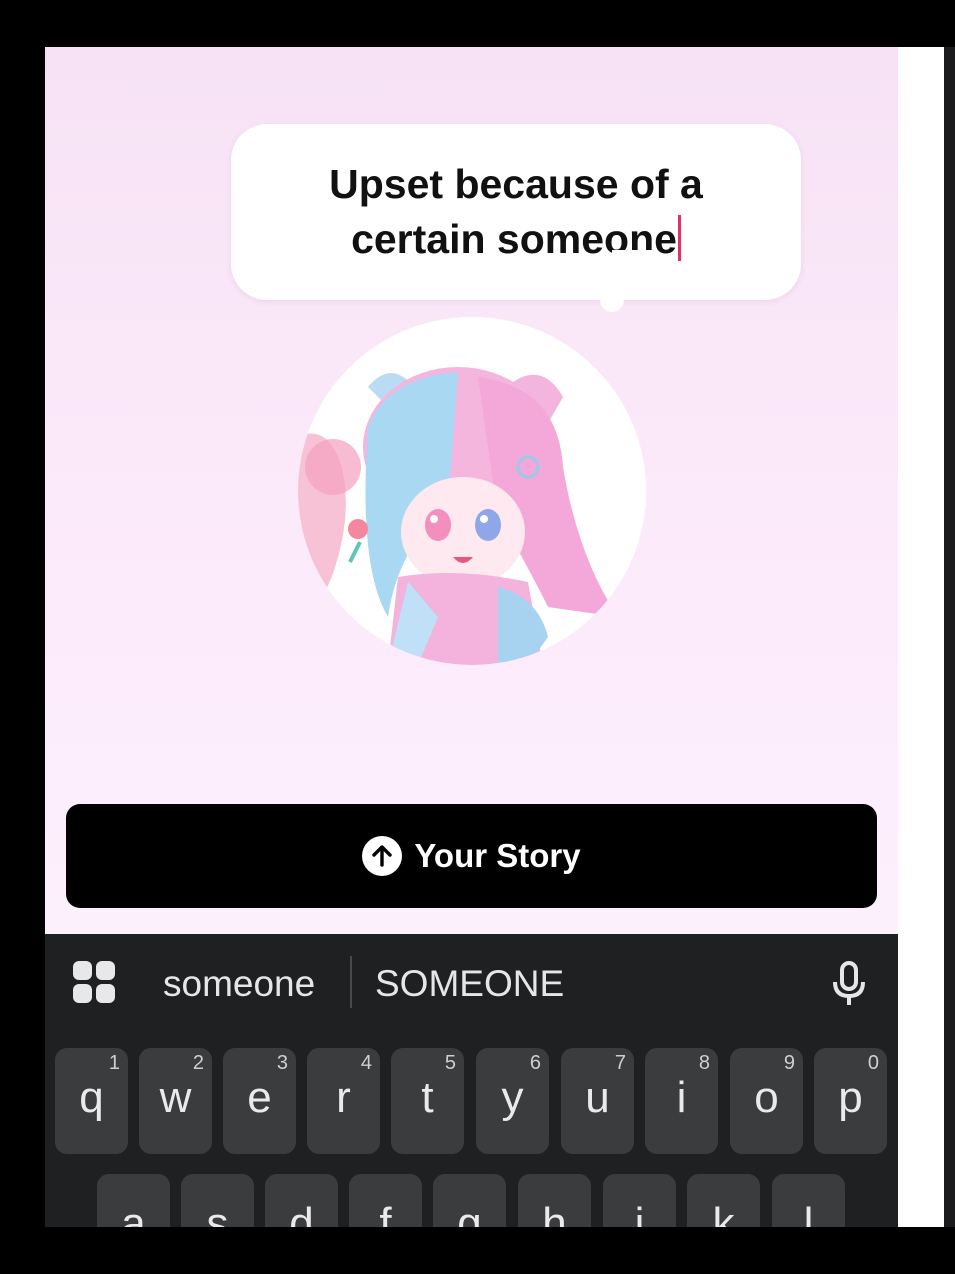 This screenshot has height=1274, width=955. I want to click on key-letter: l, so click(808, 1213).